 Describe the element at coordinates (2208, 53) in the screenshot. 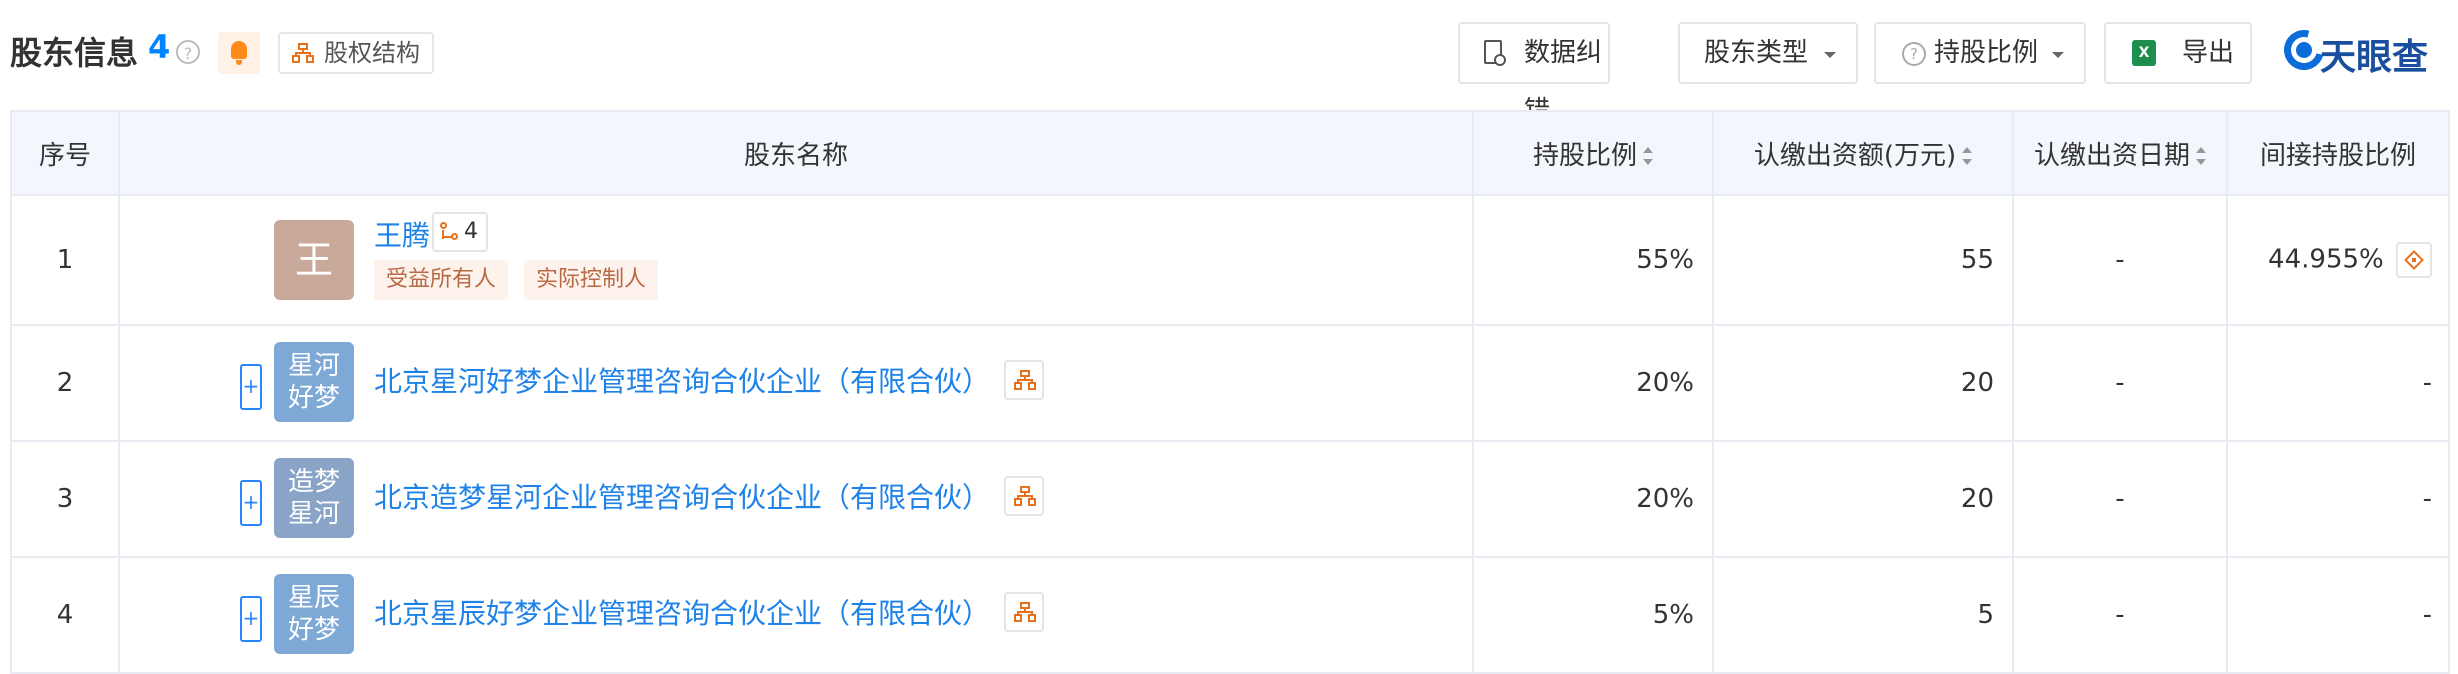

I see `export-label: 导出` at that location.